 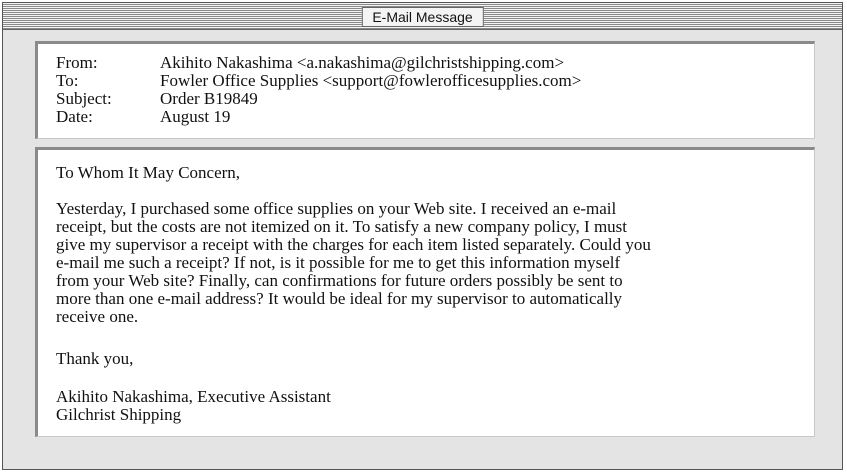 What do you see at coordinates (74, 116) in the screenshot?
I see `date-label: Date:` at bounding box center [74, 116].